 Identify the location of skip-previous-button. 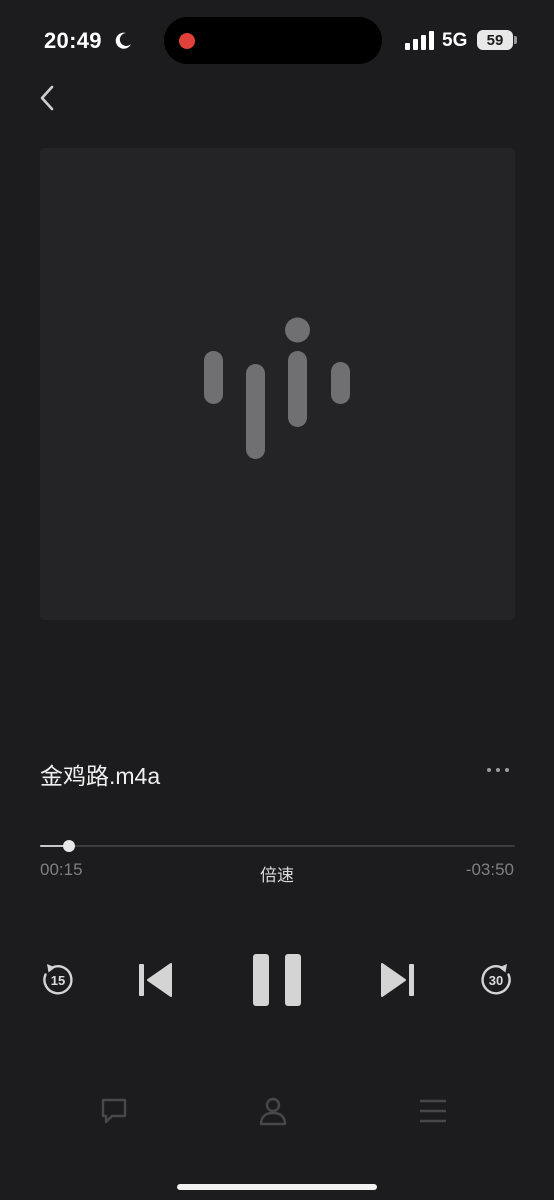
(156, 980).